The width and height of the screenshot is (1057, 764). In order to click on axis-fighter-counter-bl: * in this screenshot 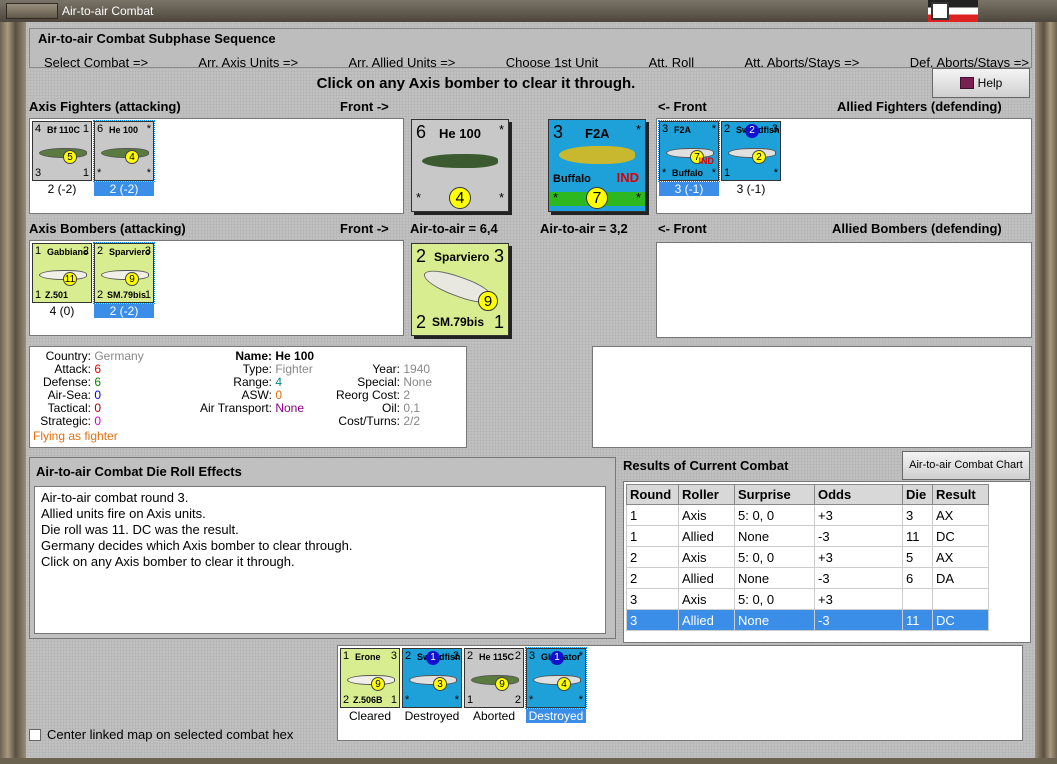, I will do `click(99, 173)`.